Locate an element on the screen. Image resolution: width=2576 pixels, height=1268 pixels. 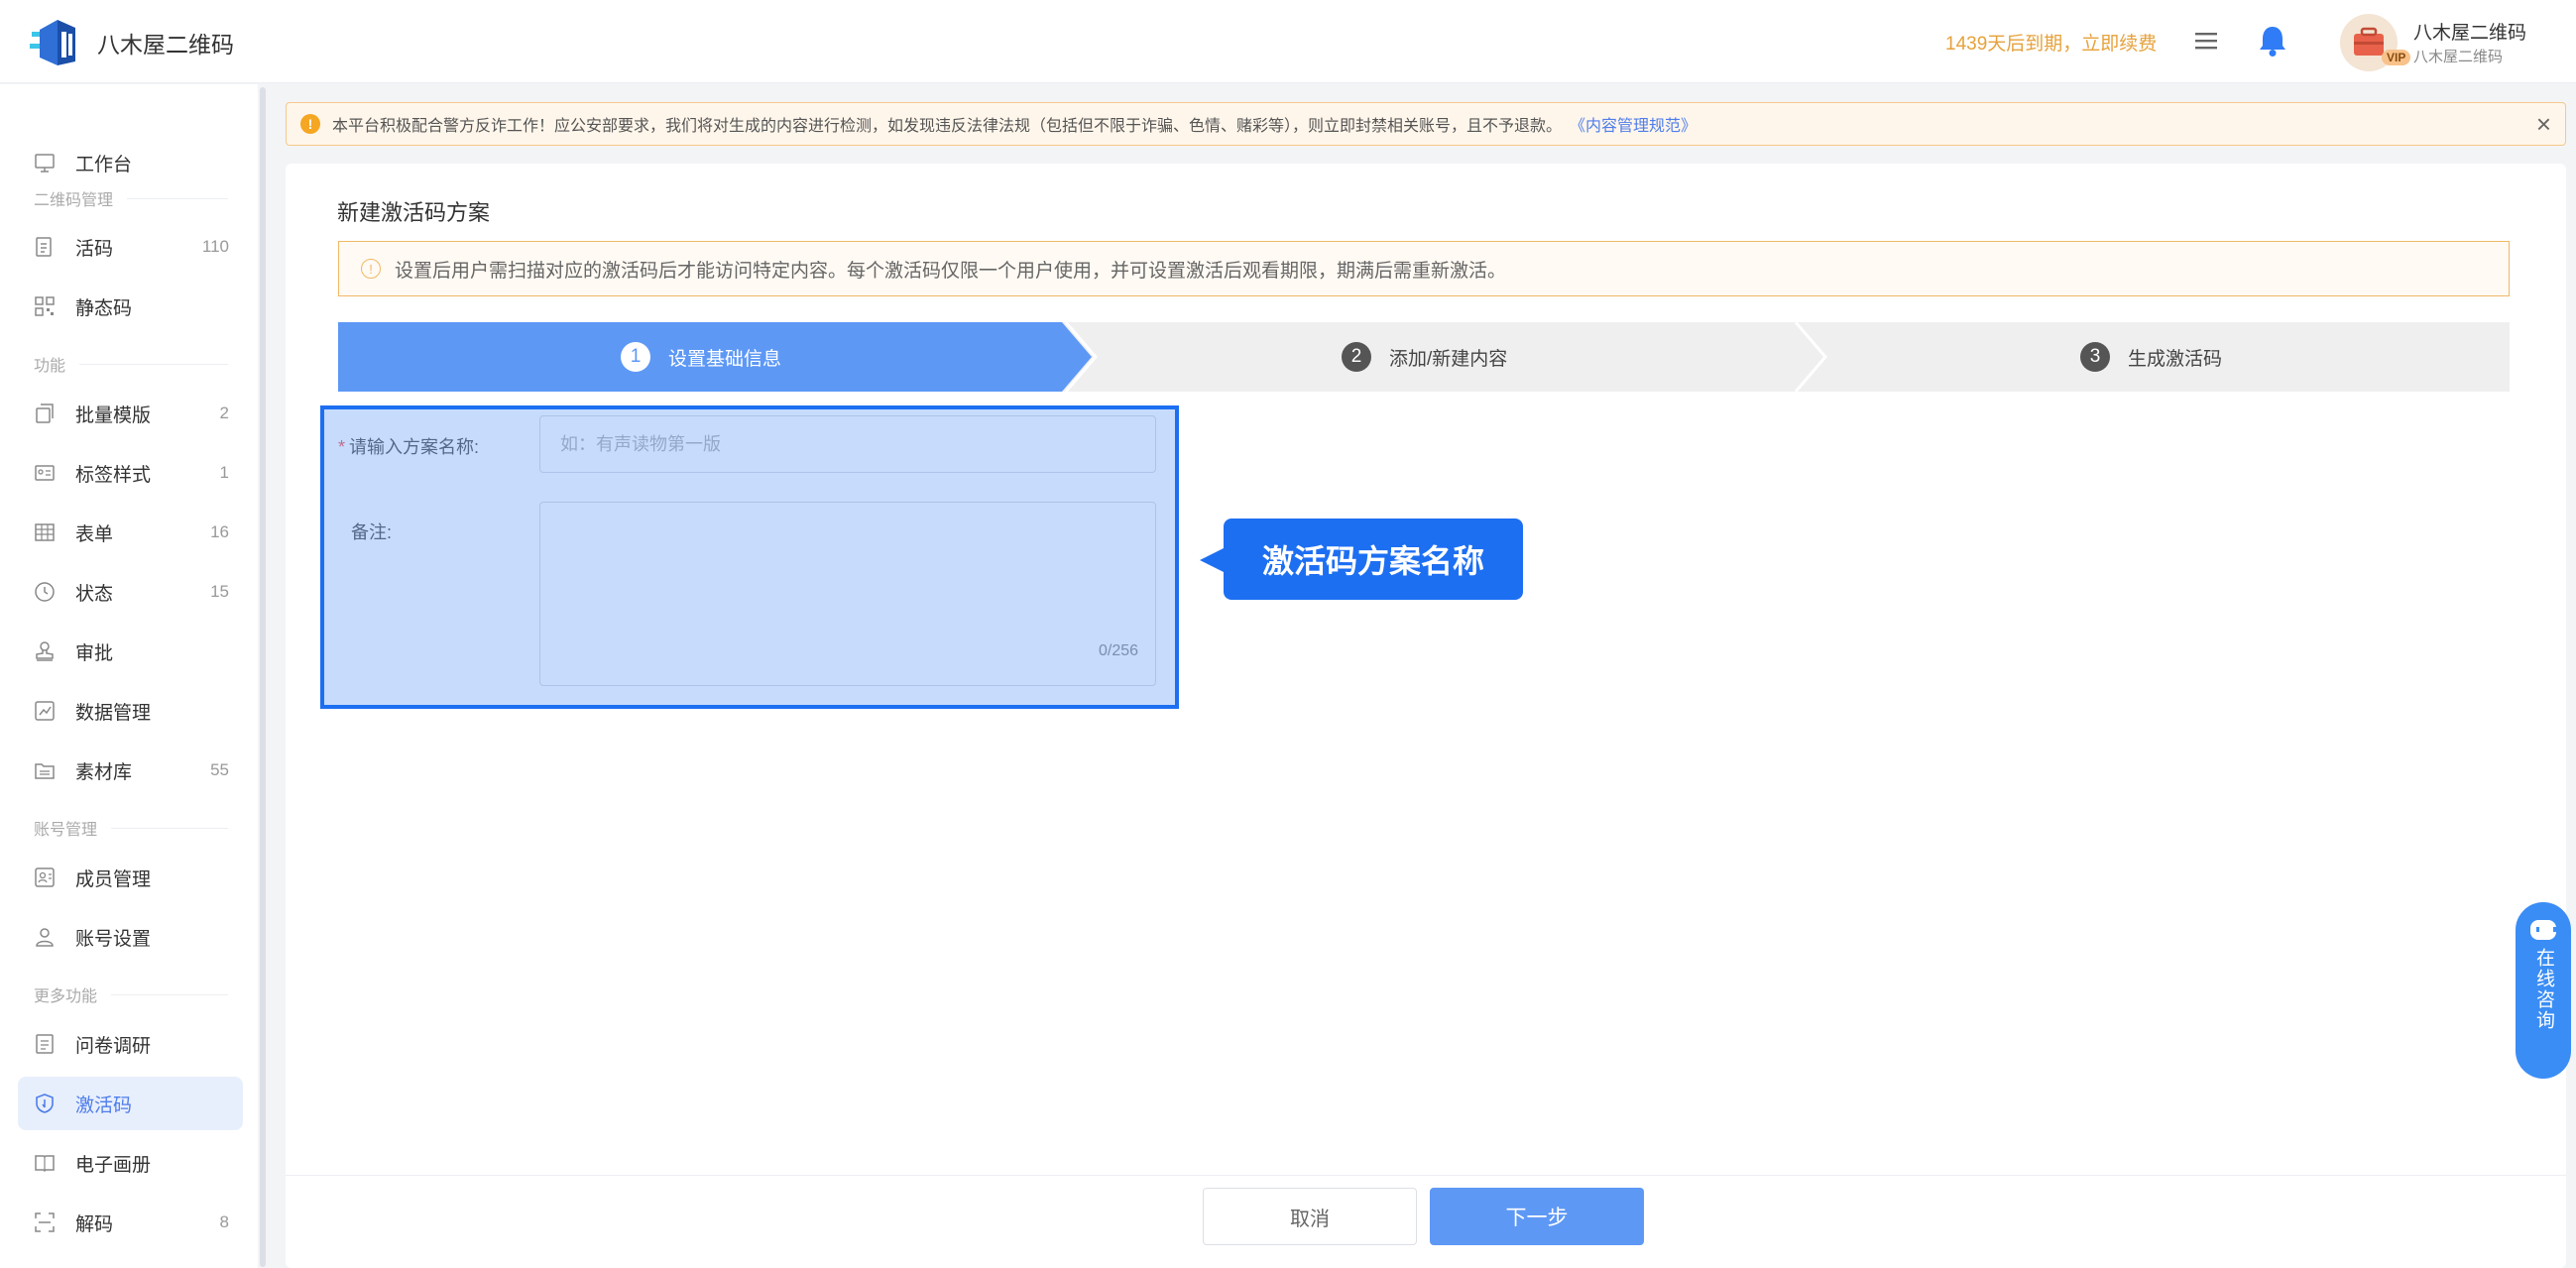
survey-icon is located at coordinates (45, 1044).